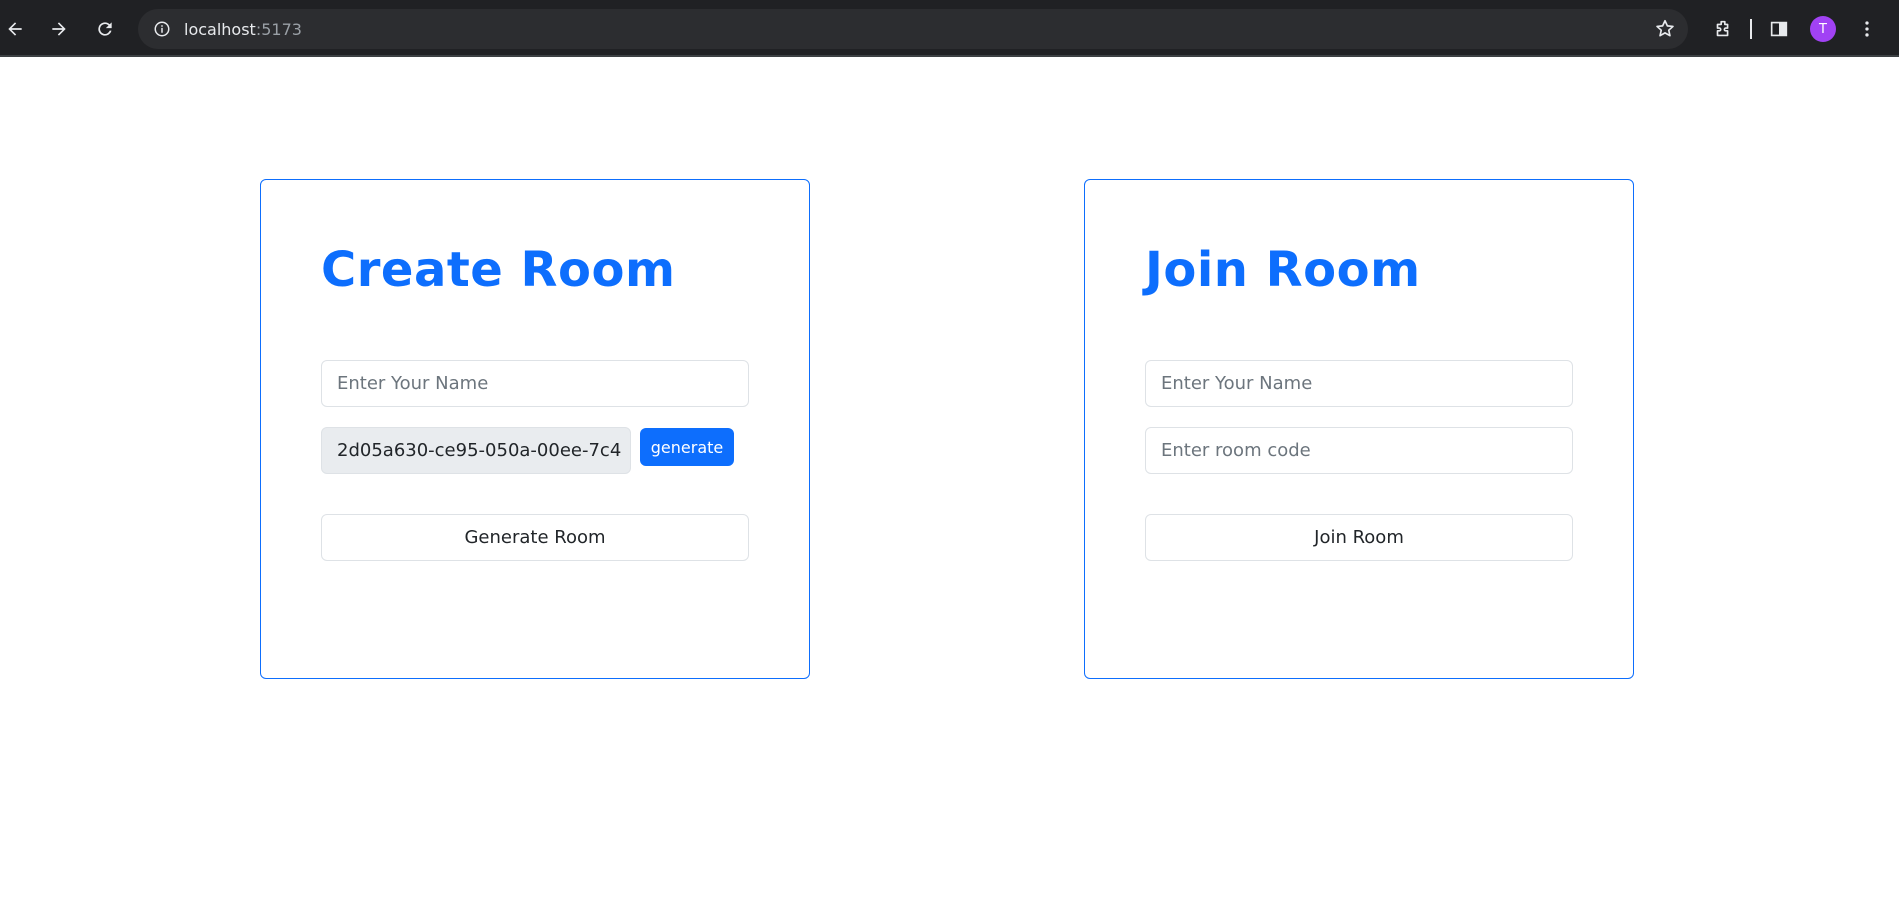  I want to click on join-name-input: Enter Your Name, so click(1359, 383).